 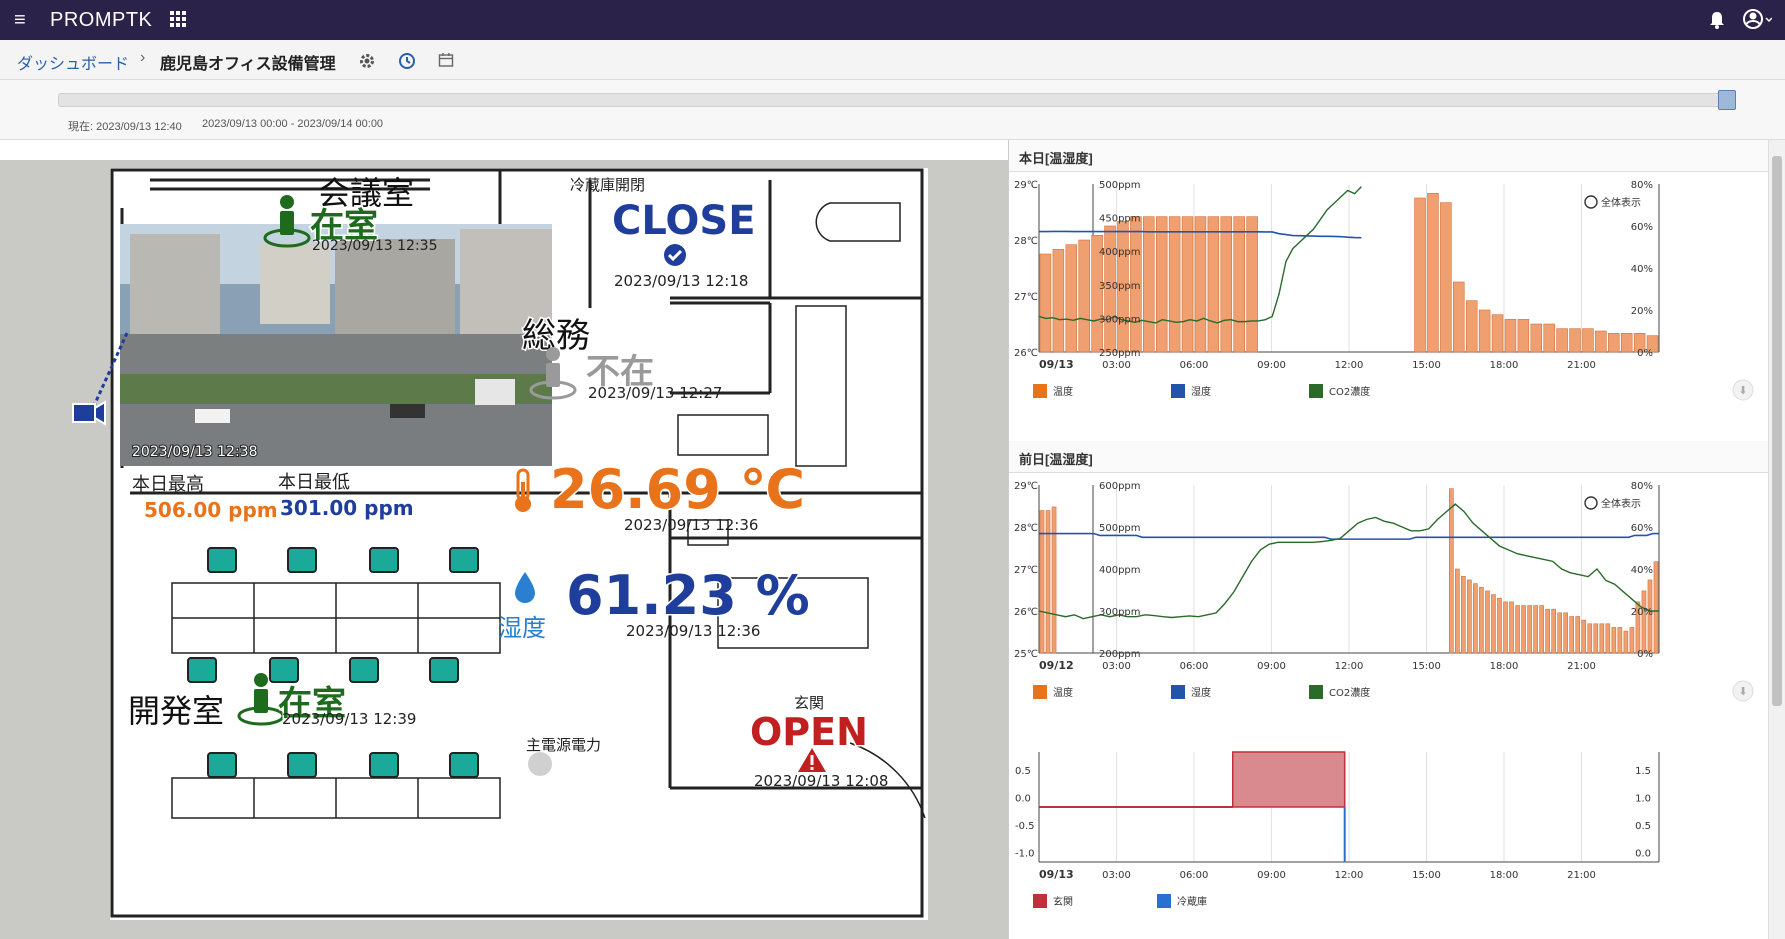 I want to click on time-slider-track, so click(x=894, y=100).